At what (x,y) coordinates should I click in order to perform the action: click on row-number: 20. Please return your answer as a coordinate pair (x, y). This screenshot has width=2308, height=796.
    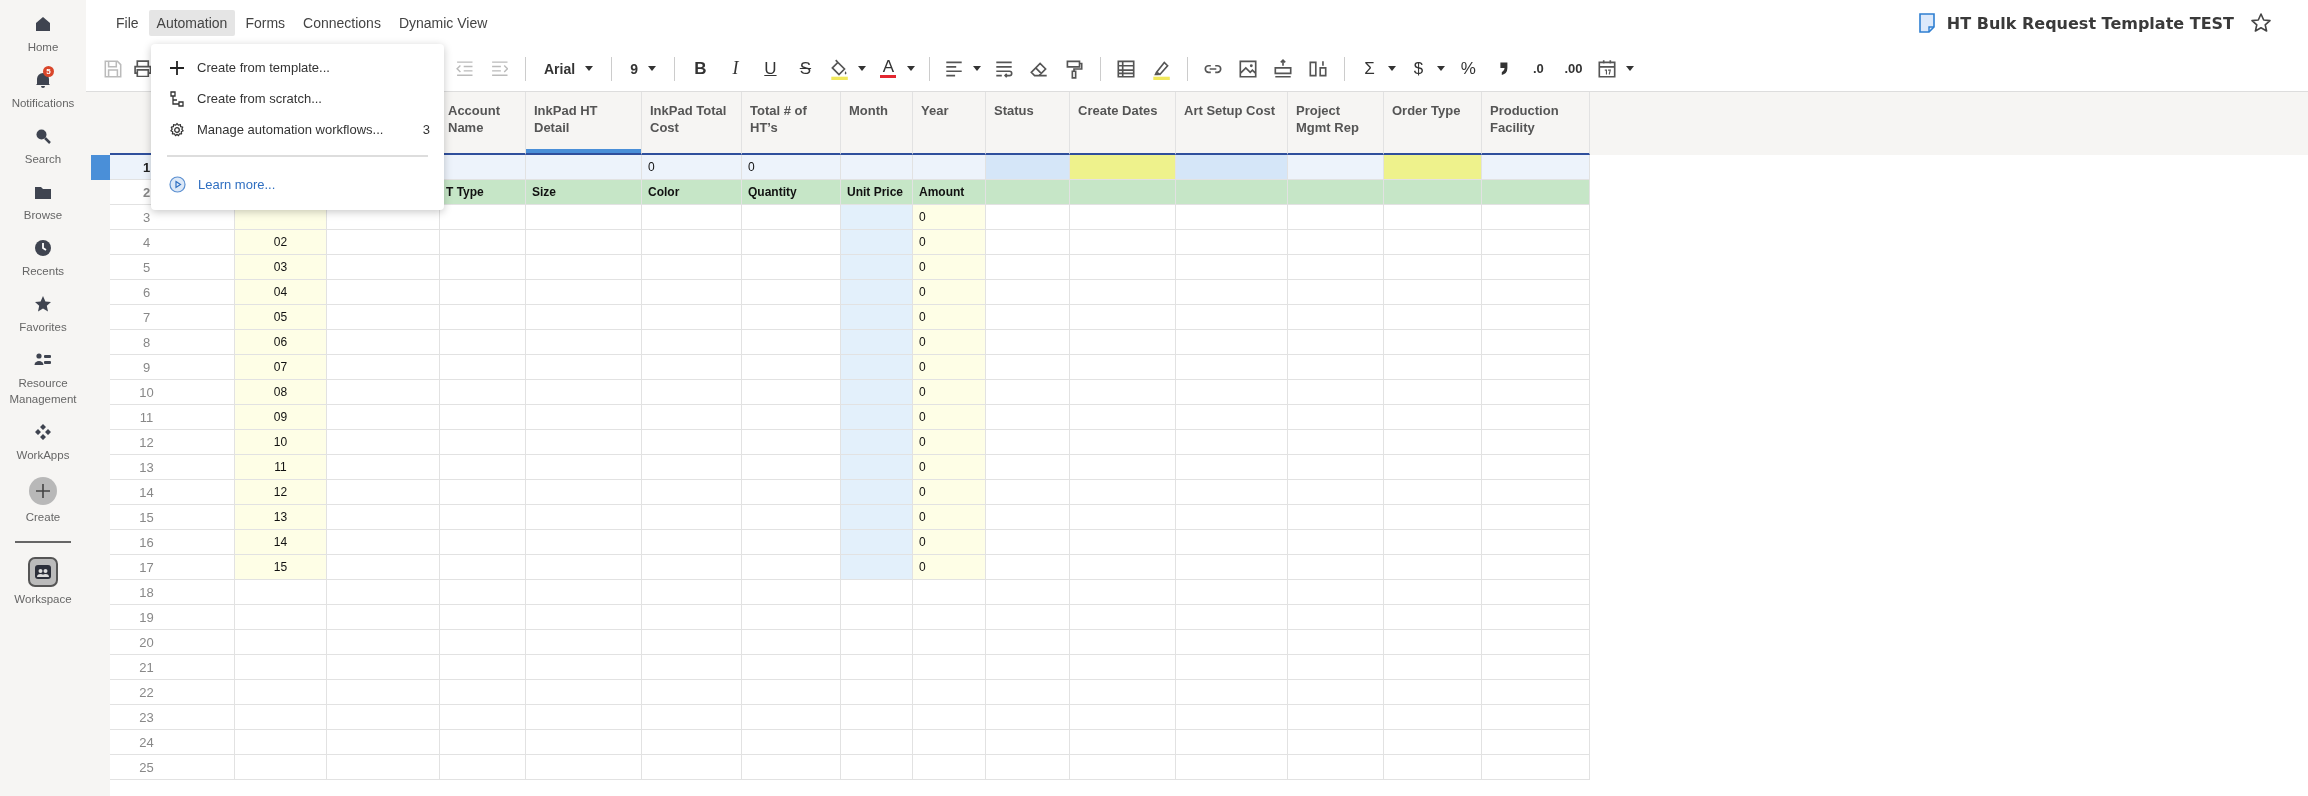
    Looking at the image, I should click on (172, 642).